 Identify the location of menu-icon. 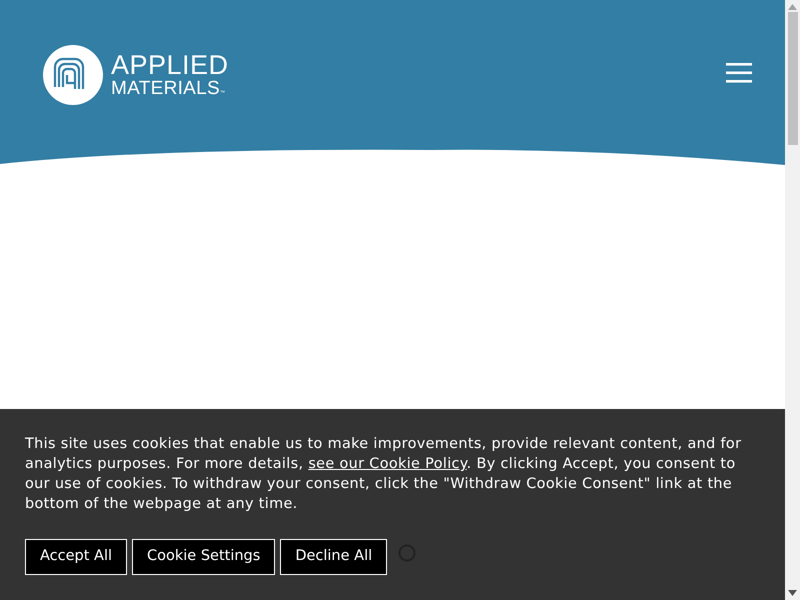
(739, 73).